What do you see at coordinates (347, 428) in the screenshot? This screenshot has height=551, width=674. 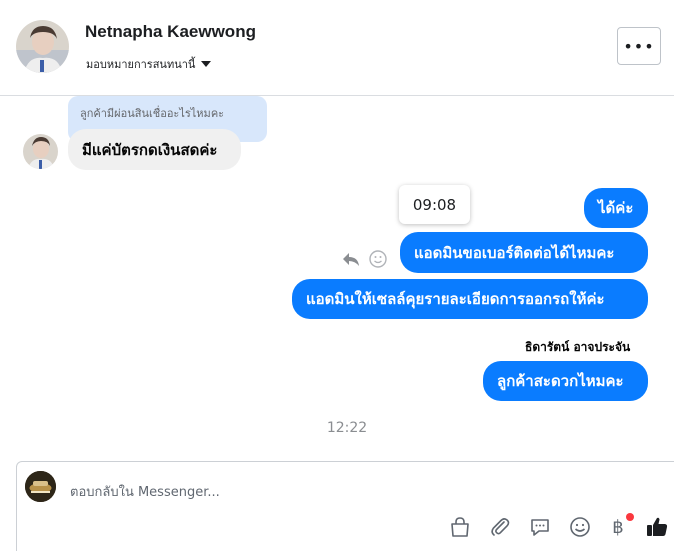 I see `conversation-timestamp: 12:22` at bounding box center [347, 428].